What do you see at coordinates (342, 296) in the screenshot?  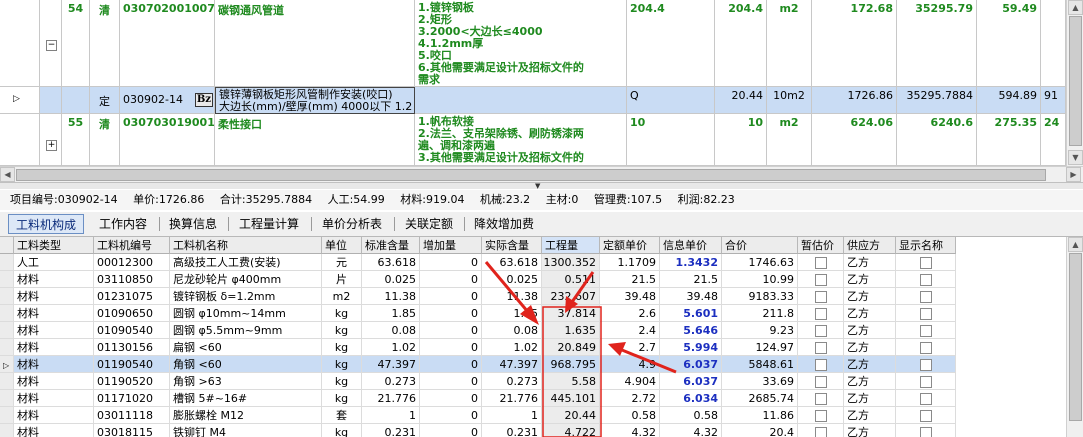 I see `cell-unit: m2` at bounding box center [342, 296].